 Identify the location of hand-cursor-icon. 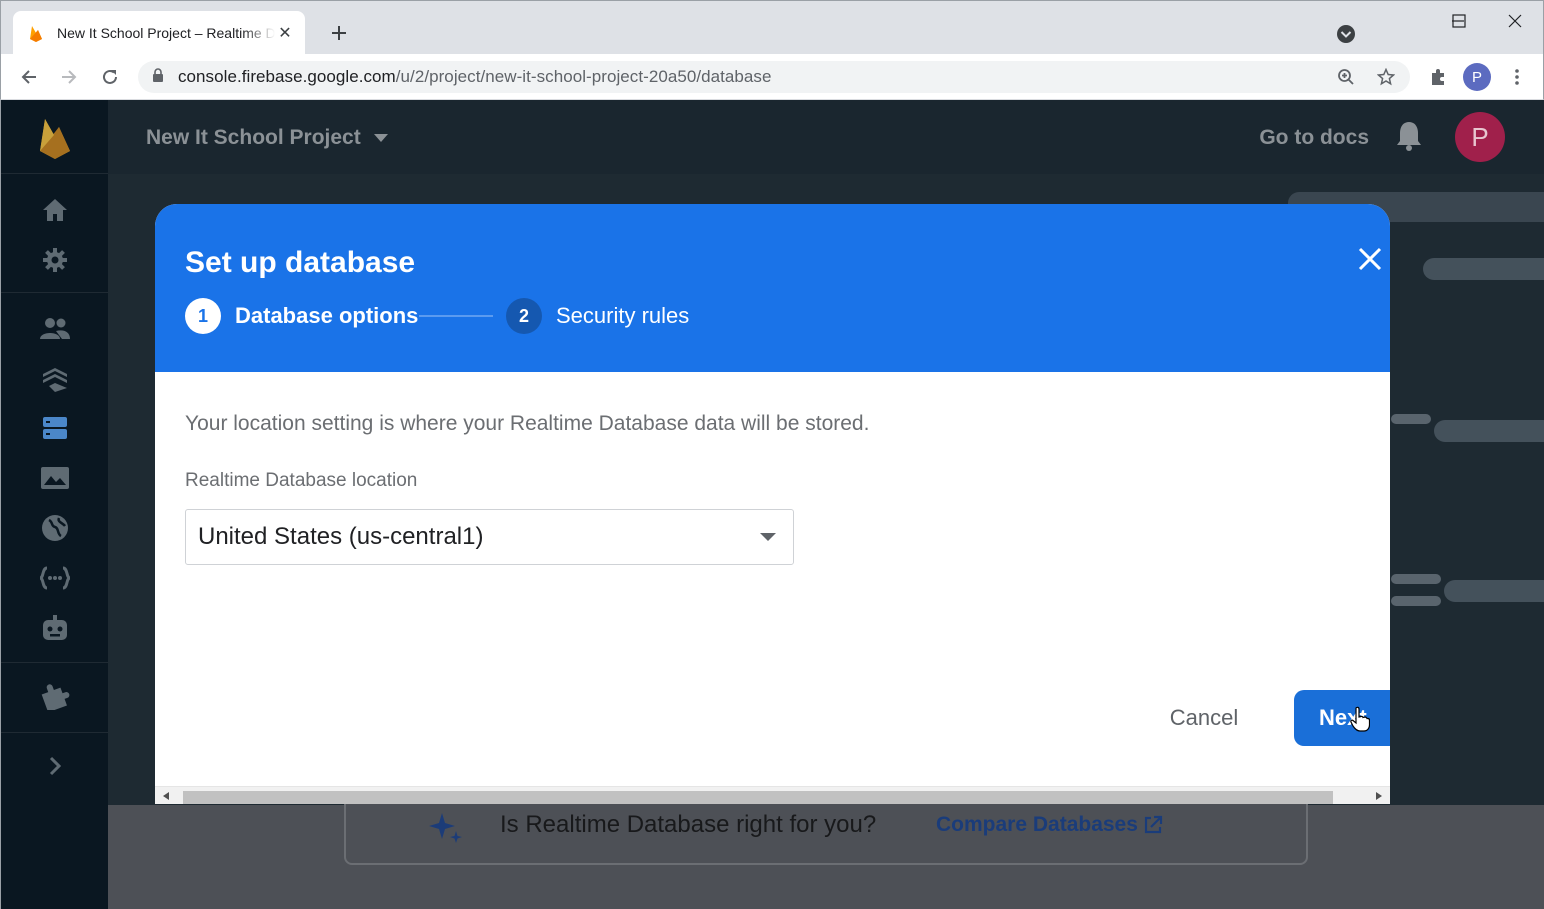
(1360, 719).